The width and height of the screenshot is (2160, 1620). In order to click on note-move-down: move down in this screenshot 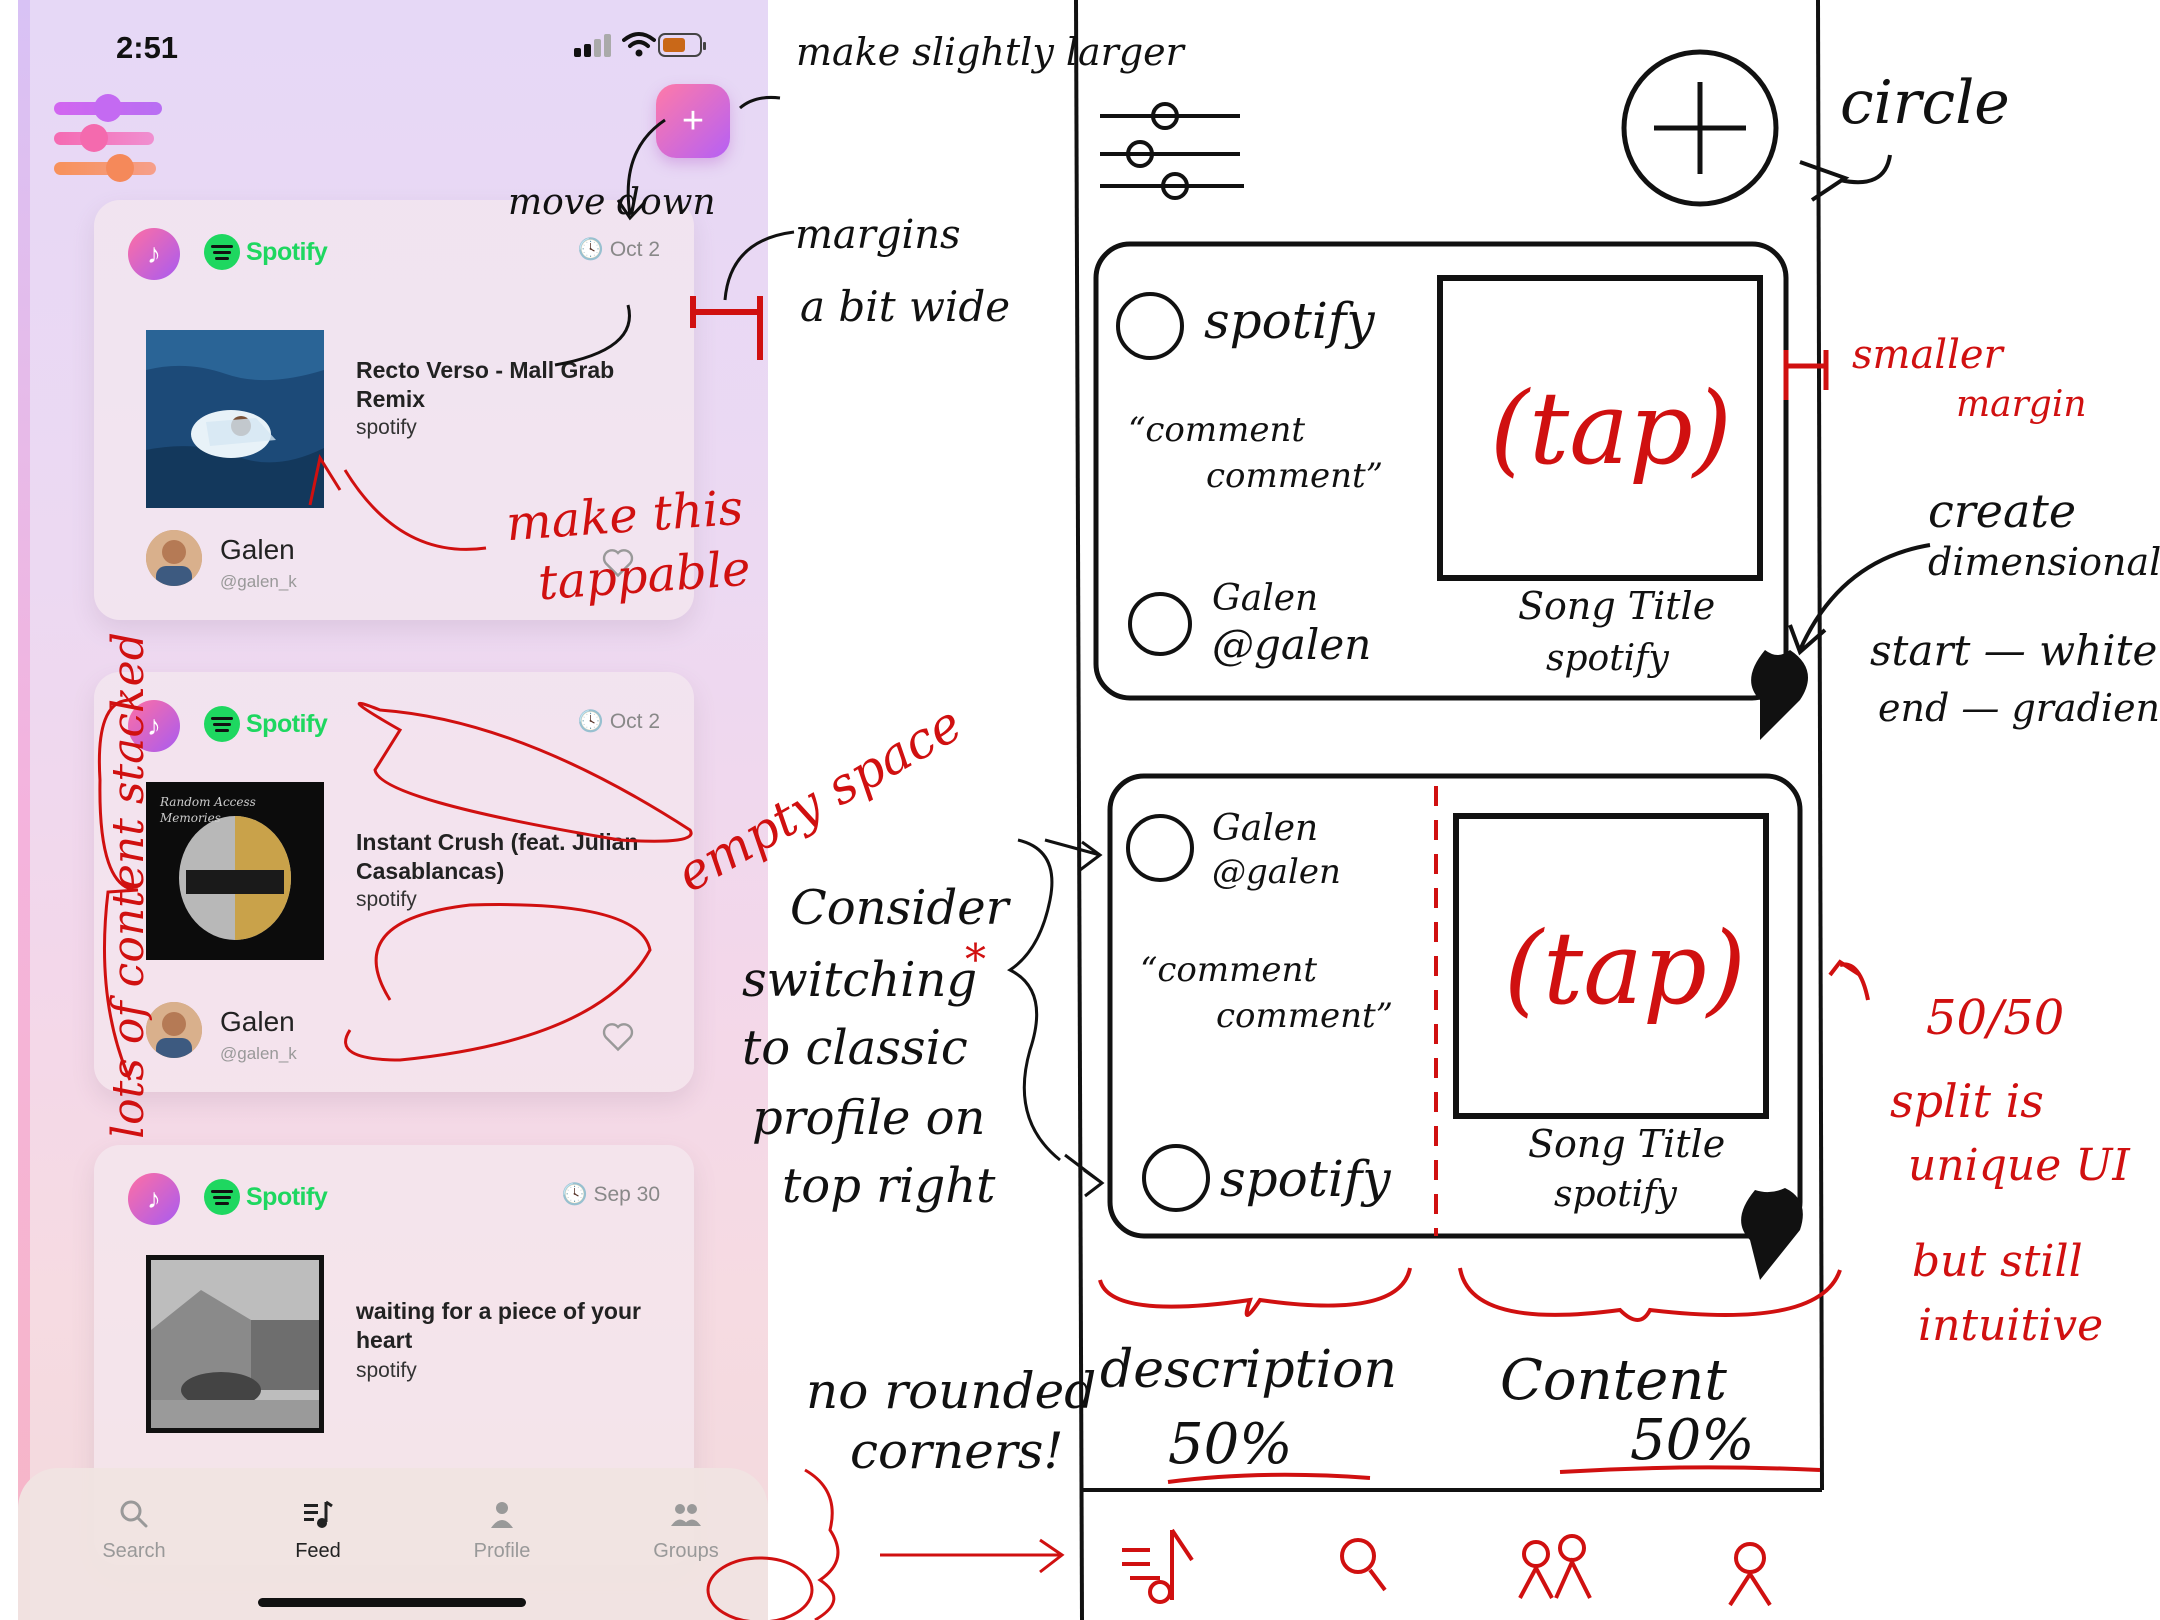, I will do `click(612, 202)`.